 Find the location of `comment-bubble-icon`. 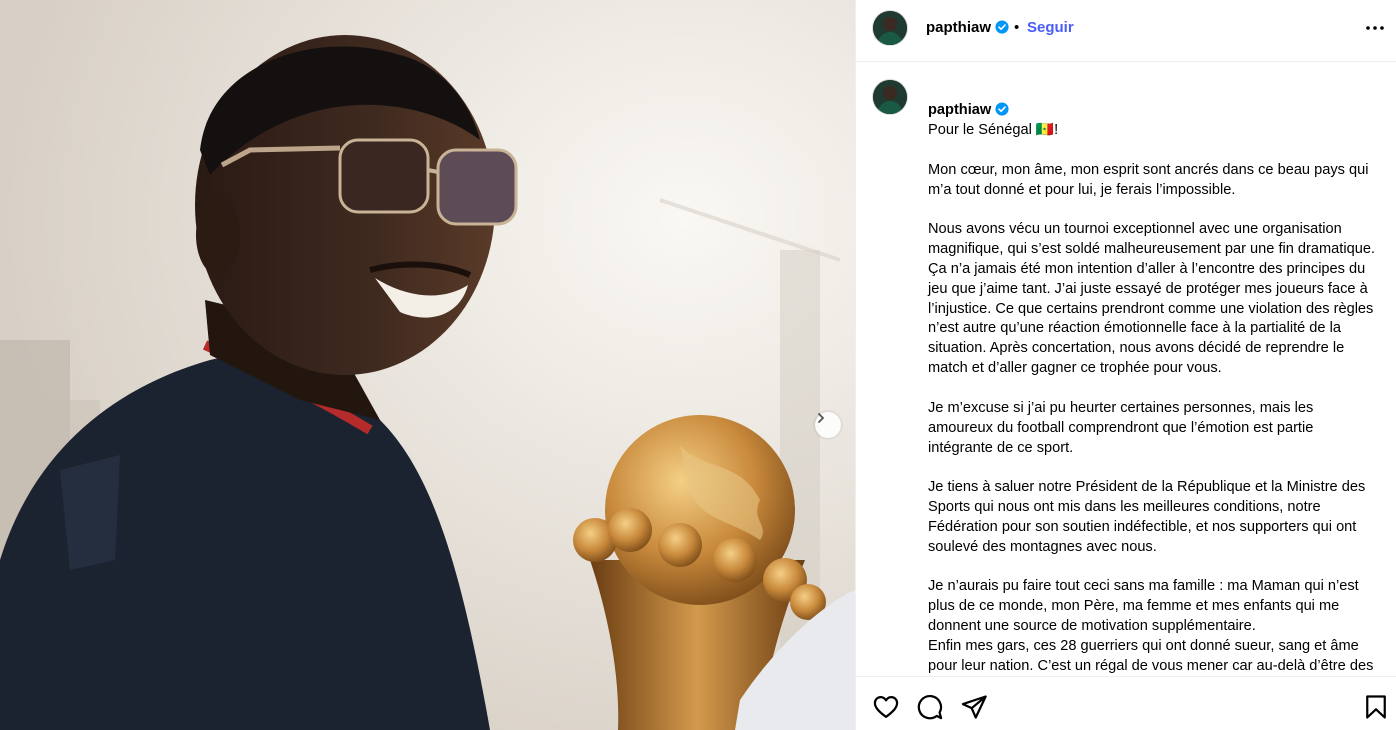

comment-bubble-icon is located at coordinates (930, 707).